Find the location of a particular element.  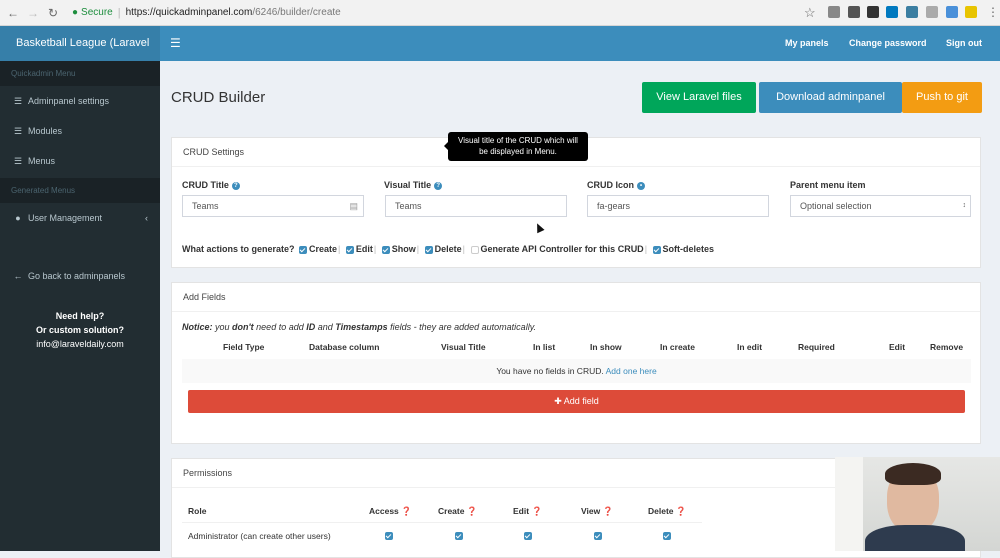

help-email-link: info@laraveldaily.com is located at coordinates (80, 344).